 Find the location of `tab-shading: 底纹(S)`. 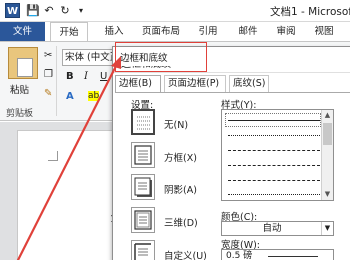

tab-shading: 底纹(S) is located at coordinates (249, 83).